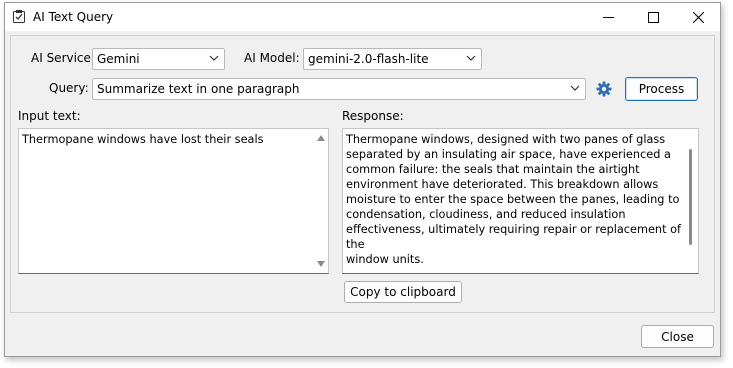 The image size is (733, 368). What do you see at coordinates (158, 59) in the screenshot?
I see `ai-service-select: Gemini` at bounding box center [158, 59].